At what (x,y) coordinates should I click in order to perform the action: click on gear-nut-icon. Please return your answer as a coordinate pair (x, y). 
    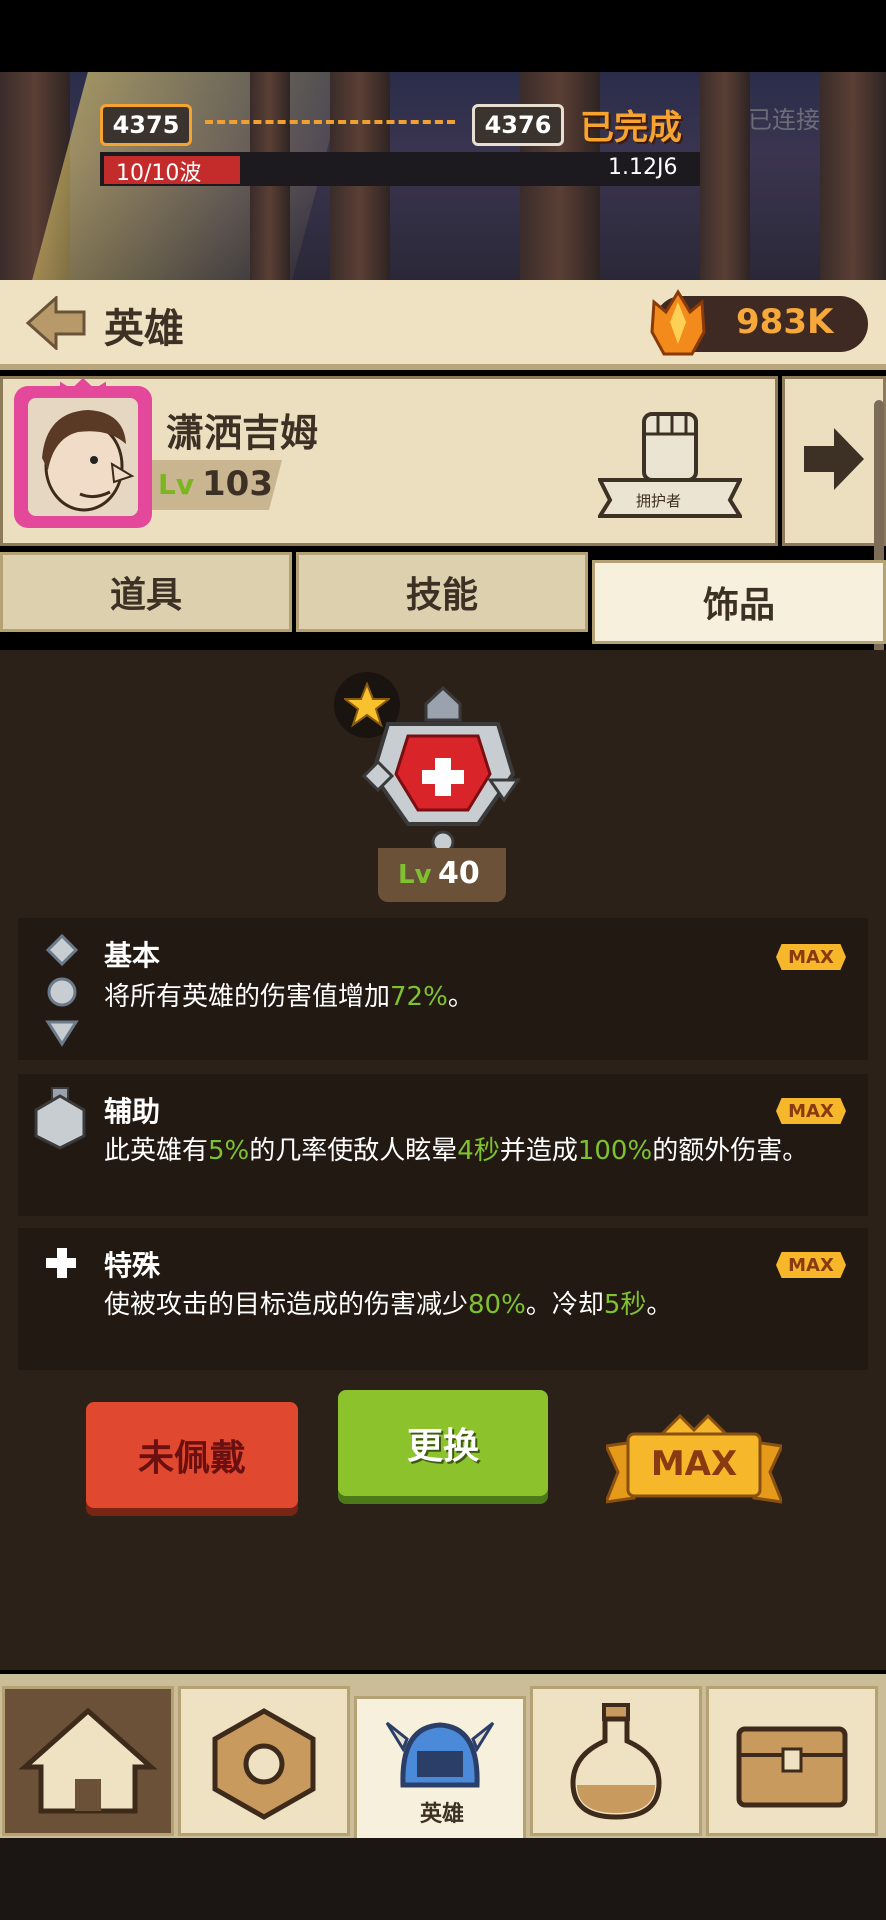
    Looking at the image, I should click on (264, 1764).